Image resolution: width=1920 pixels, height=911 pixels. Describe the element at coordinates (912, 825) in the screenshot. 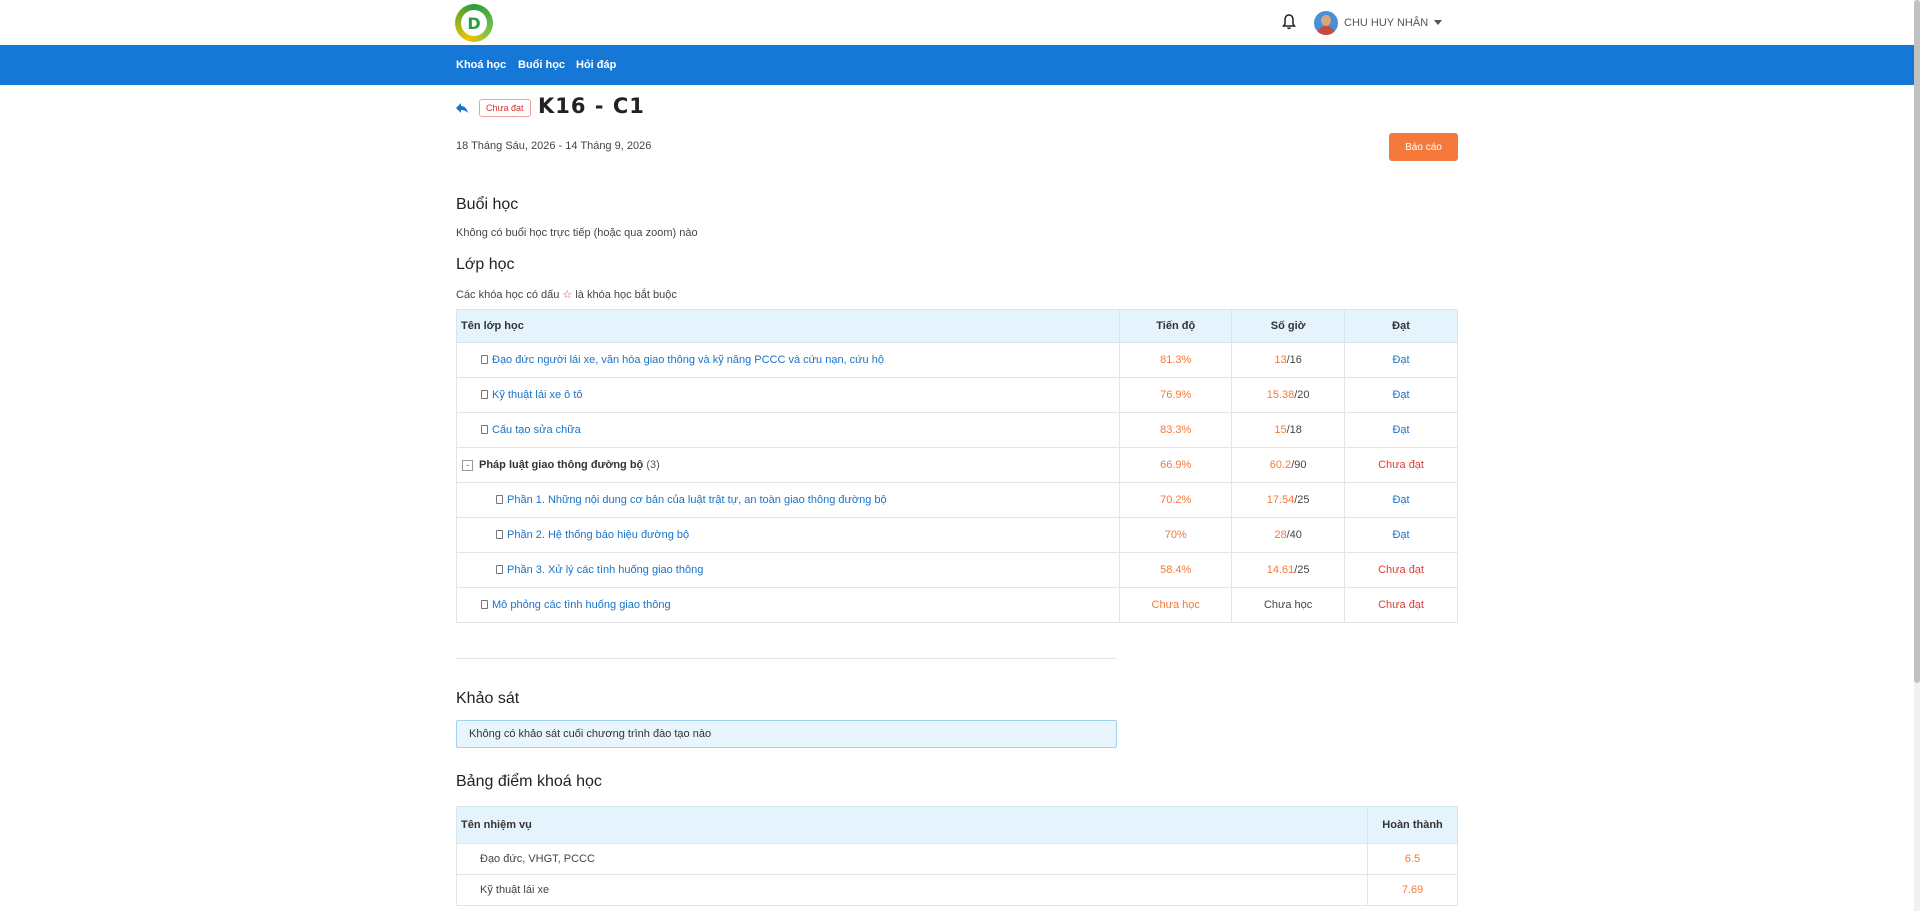

I see `col-header-task: Tên nhiệm vụ` at that location.